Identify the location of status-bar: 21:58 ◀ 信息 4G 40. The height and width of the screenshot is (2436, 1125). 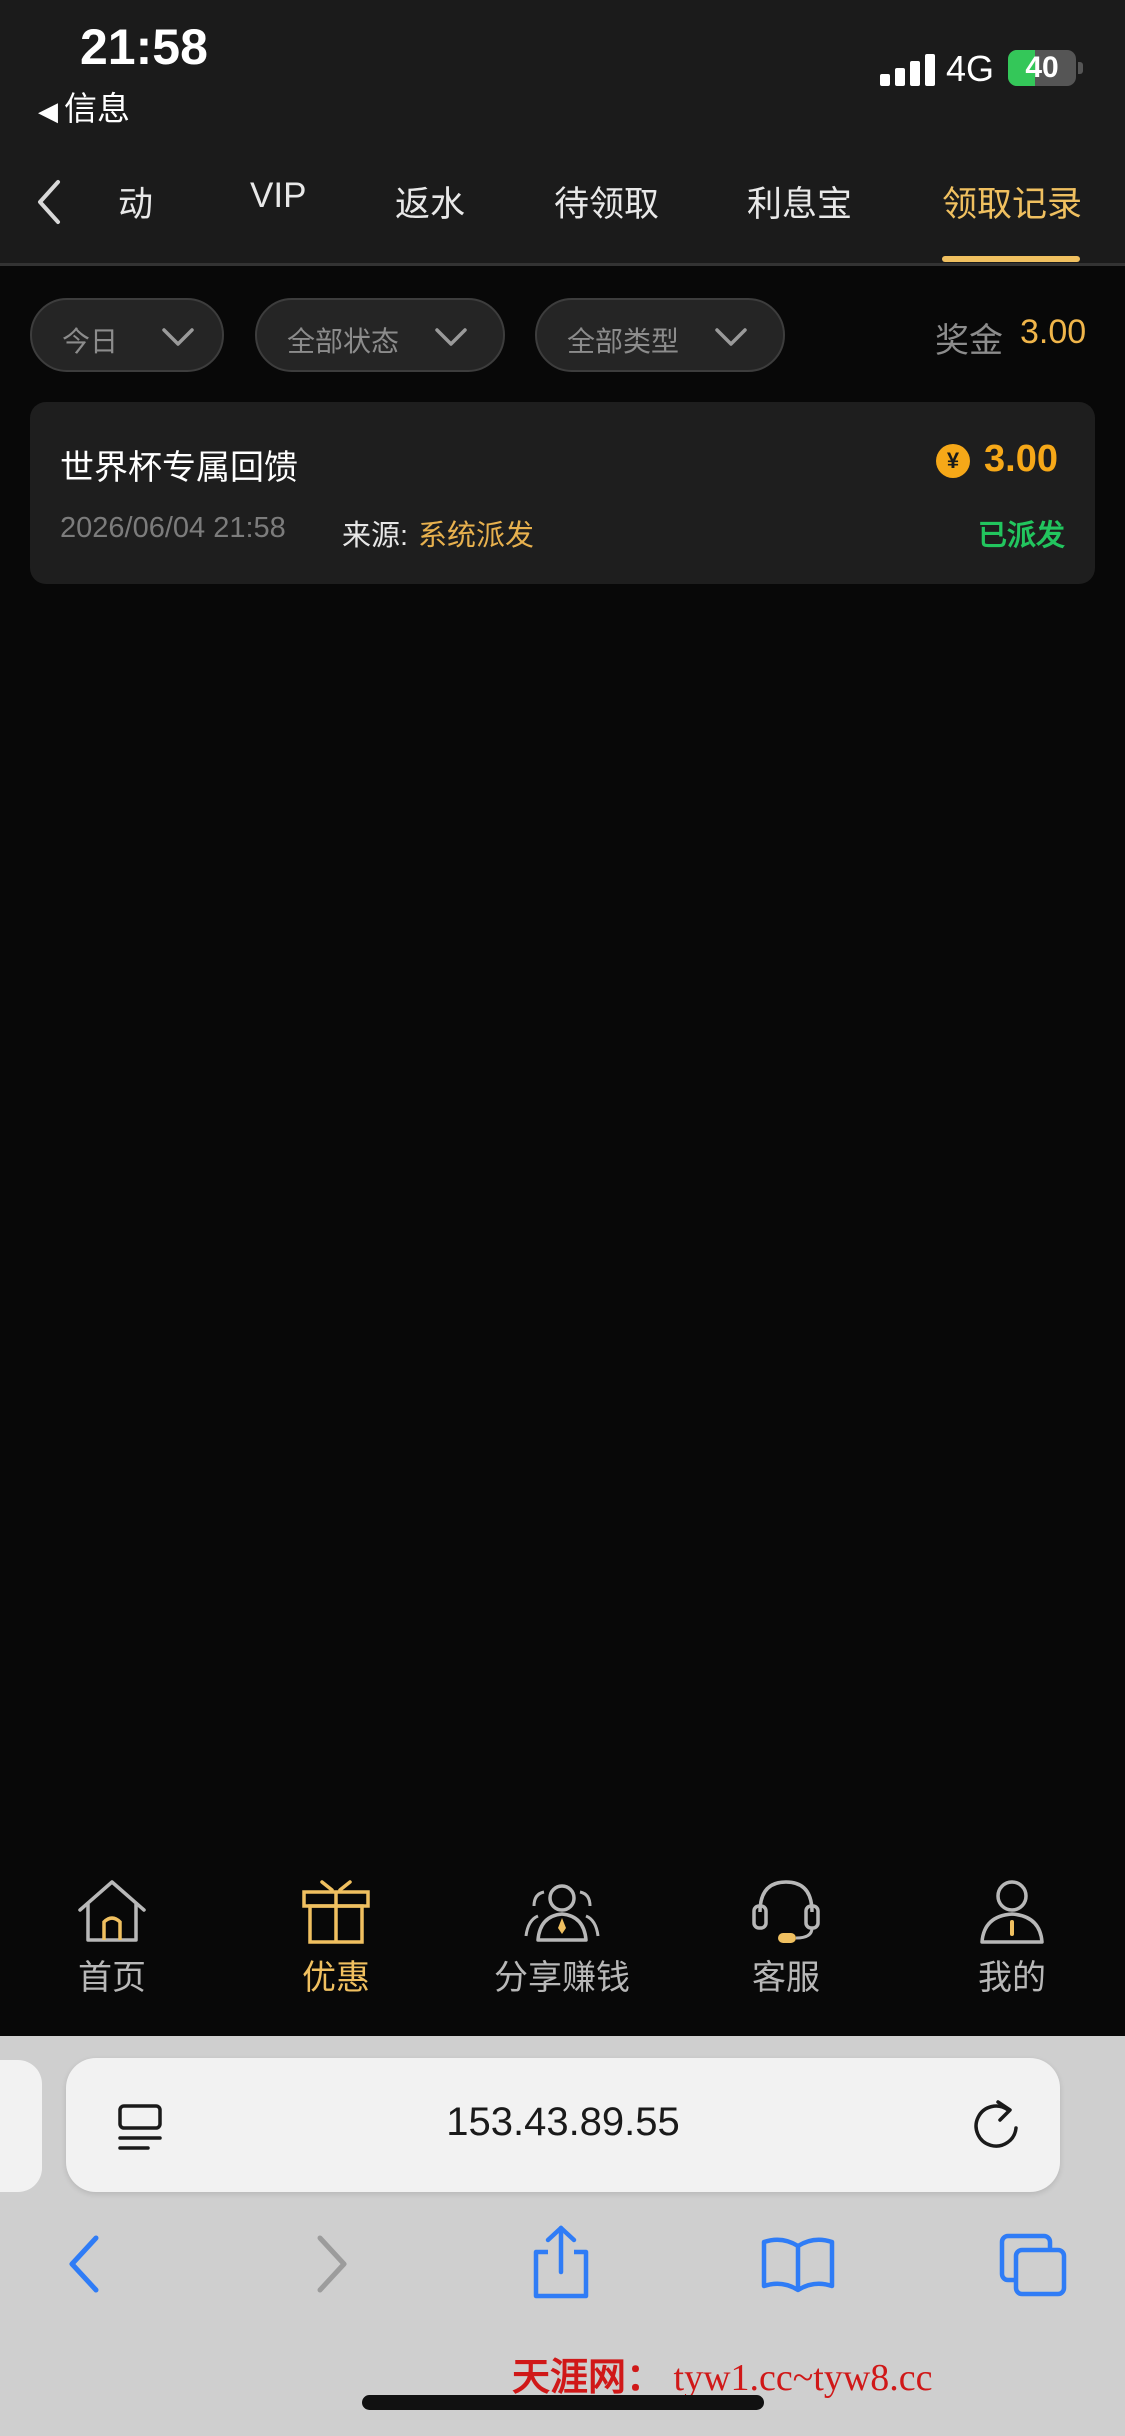
(562, 70).